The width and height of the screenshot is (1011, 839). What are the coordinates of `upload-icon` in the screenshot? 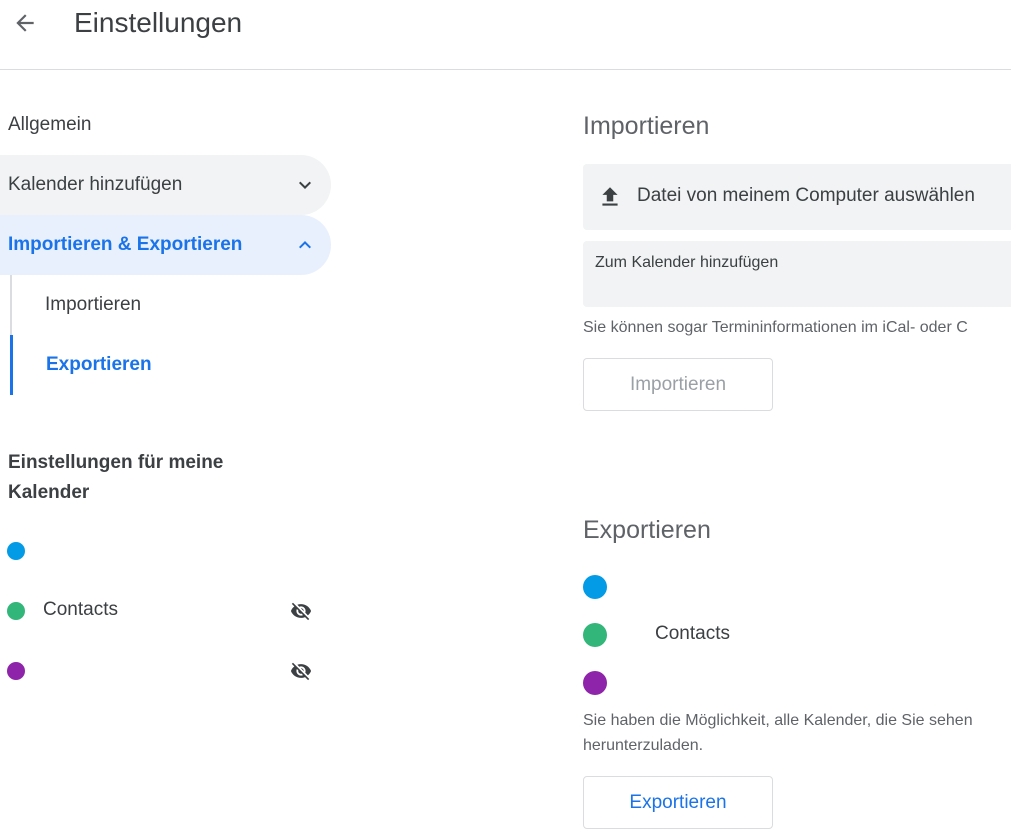 It's located at (610, 196).